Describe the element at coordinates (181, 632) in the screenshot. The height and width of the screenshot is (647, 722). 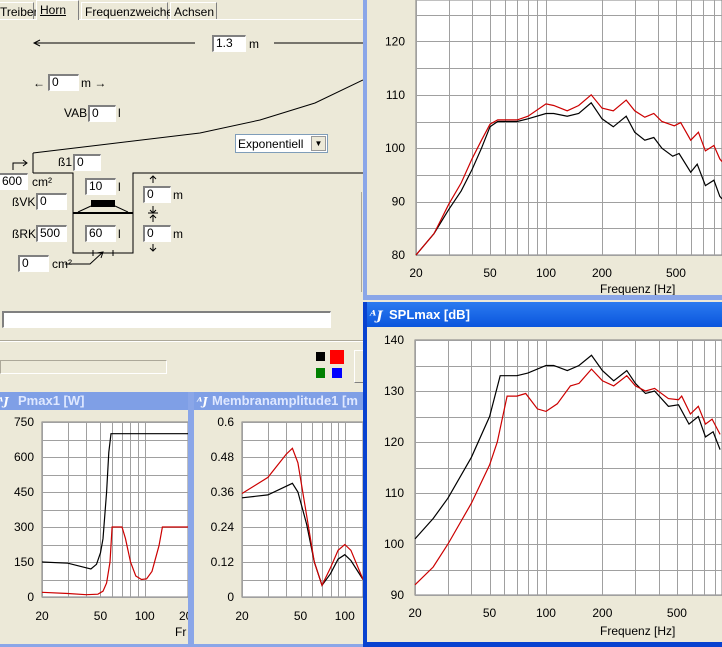
I see `pmax-xlabel: Fr` at that location.